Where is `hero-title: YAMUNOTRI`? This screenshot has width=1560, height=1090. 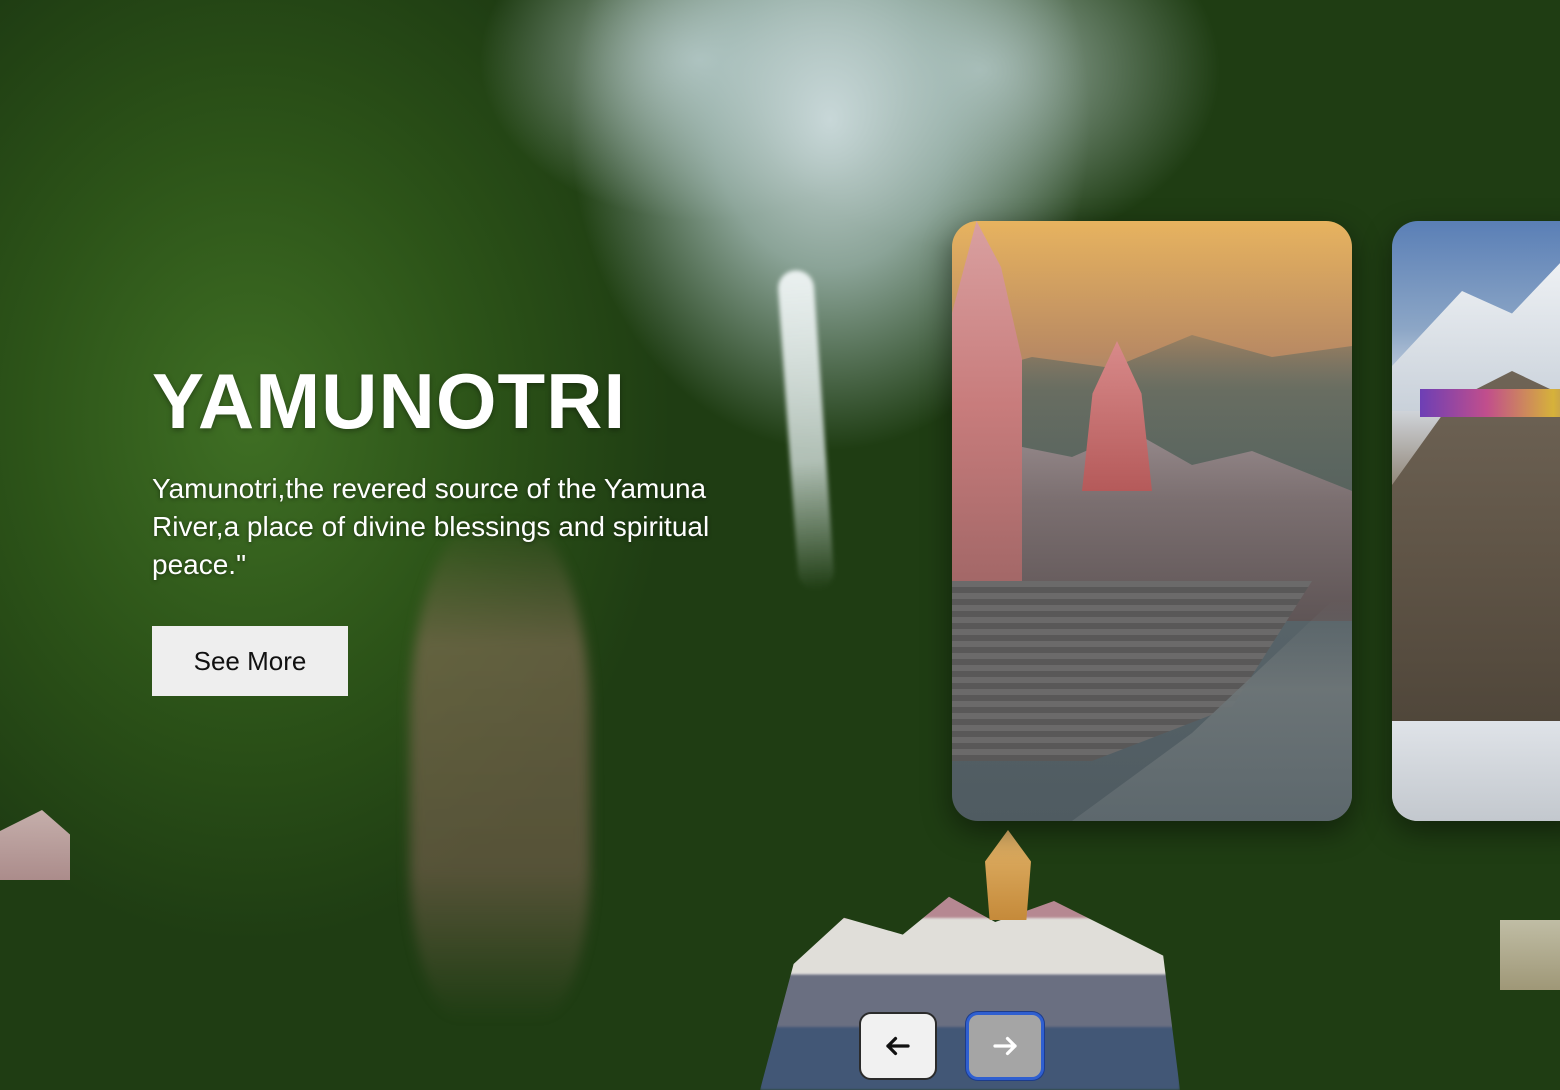 hero-title: YAMUNOTRI is located at coordinates (389, 401).